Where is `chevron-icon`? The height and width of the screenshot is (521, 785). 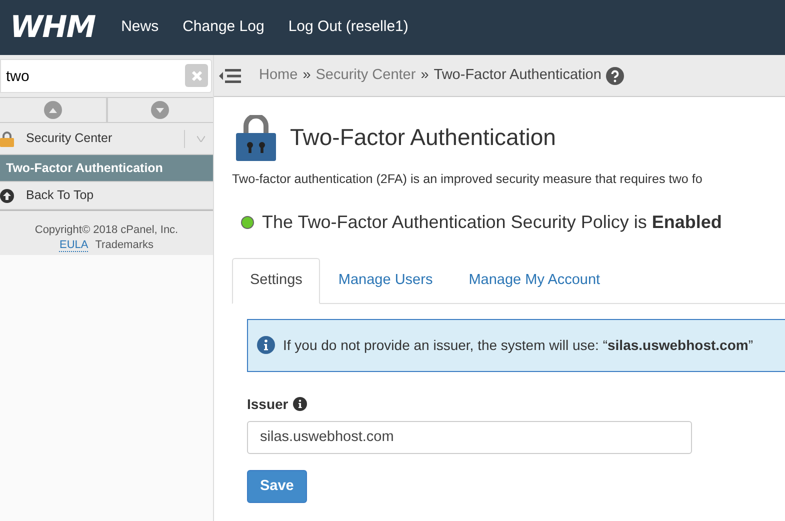 chevron-icon is located at coordinates (201, 139).